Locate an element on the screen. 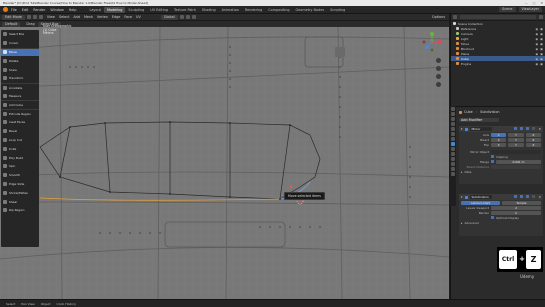  physics-tab-icon is located at coordinates (453, 154).